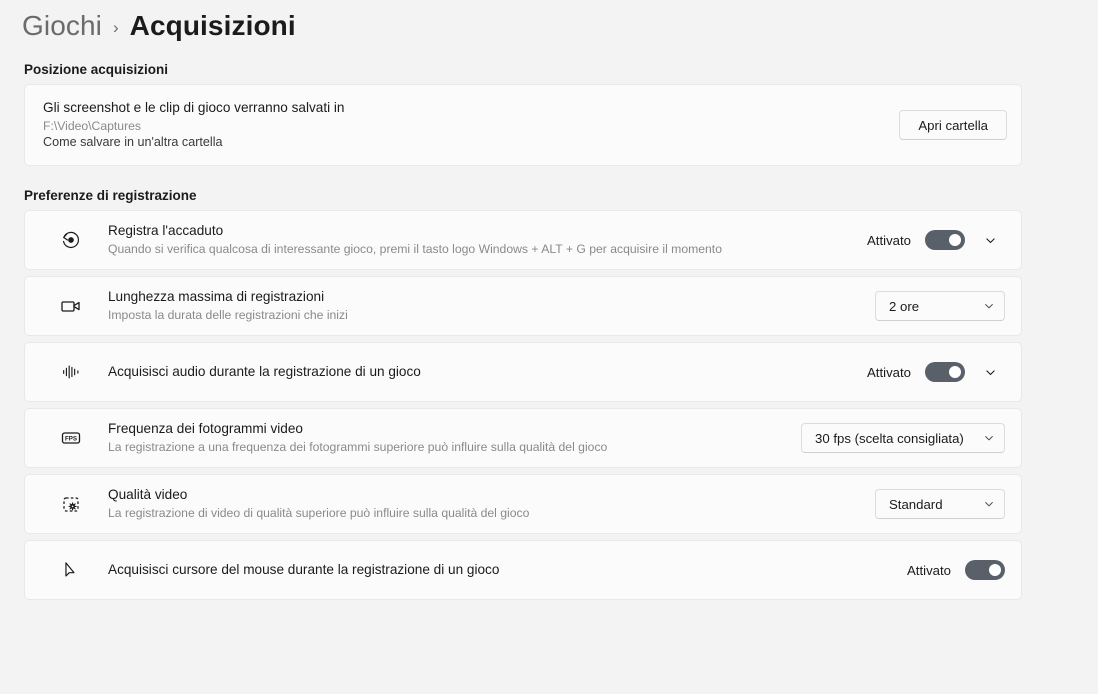  Describe the element at coordinates (985, 570) in the screenshot. I see `capture-mouse-cursor-toggle` at that location.